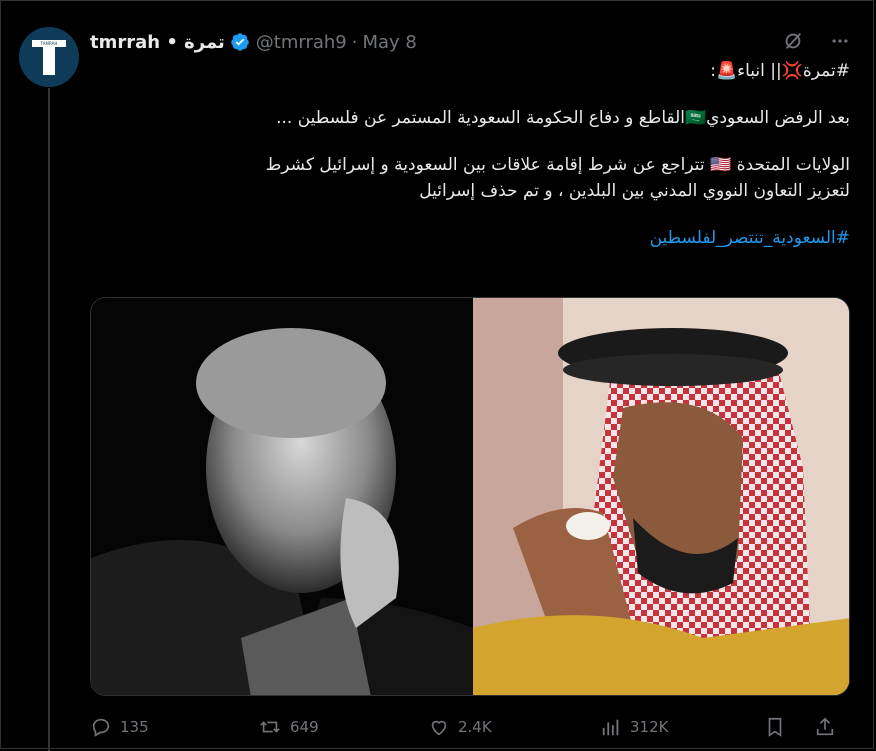 This screenshot has height=751, width=876. What do you see at coordinates (825, 727) in the screenshot?
I see `share-icon` at bounding box center [825, 727].